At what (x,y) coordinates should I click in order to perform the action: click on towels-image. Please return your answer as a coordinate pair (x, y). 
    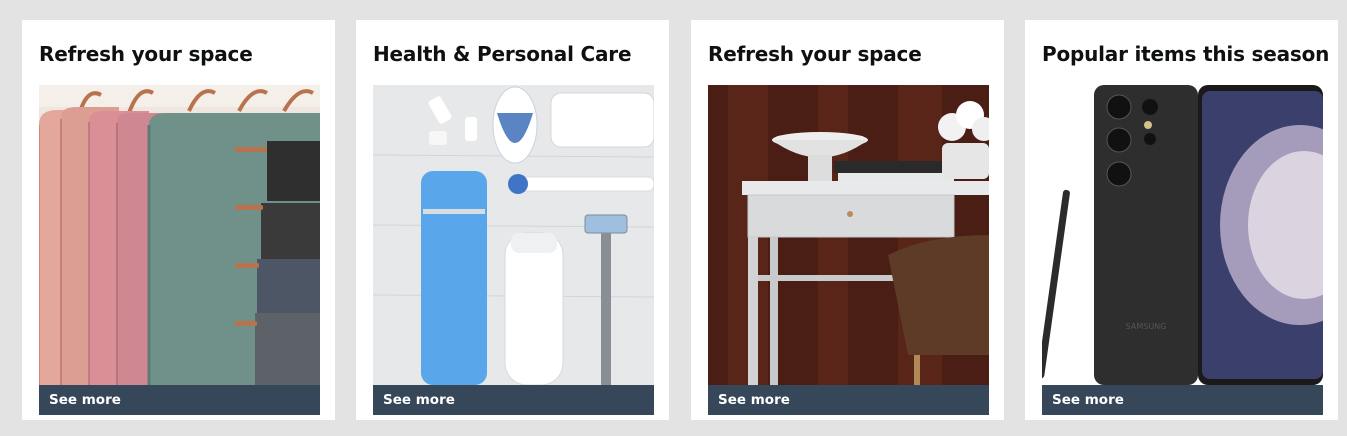
    Looking at the image, I should click on (179, 235).